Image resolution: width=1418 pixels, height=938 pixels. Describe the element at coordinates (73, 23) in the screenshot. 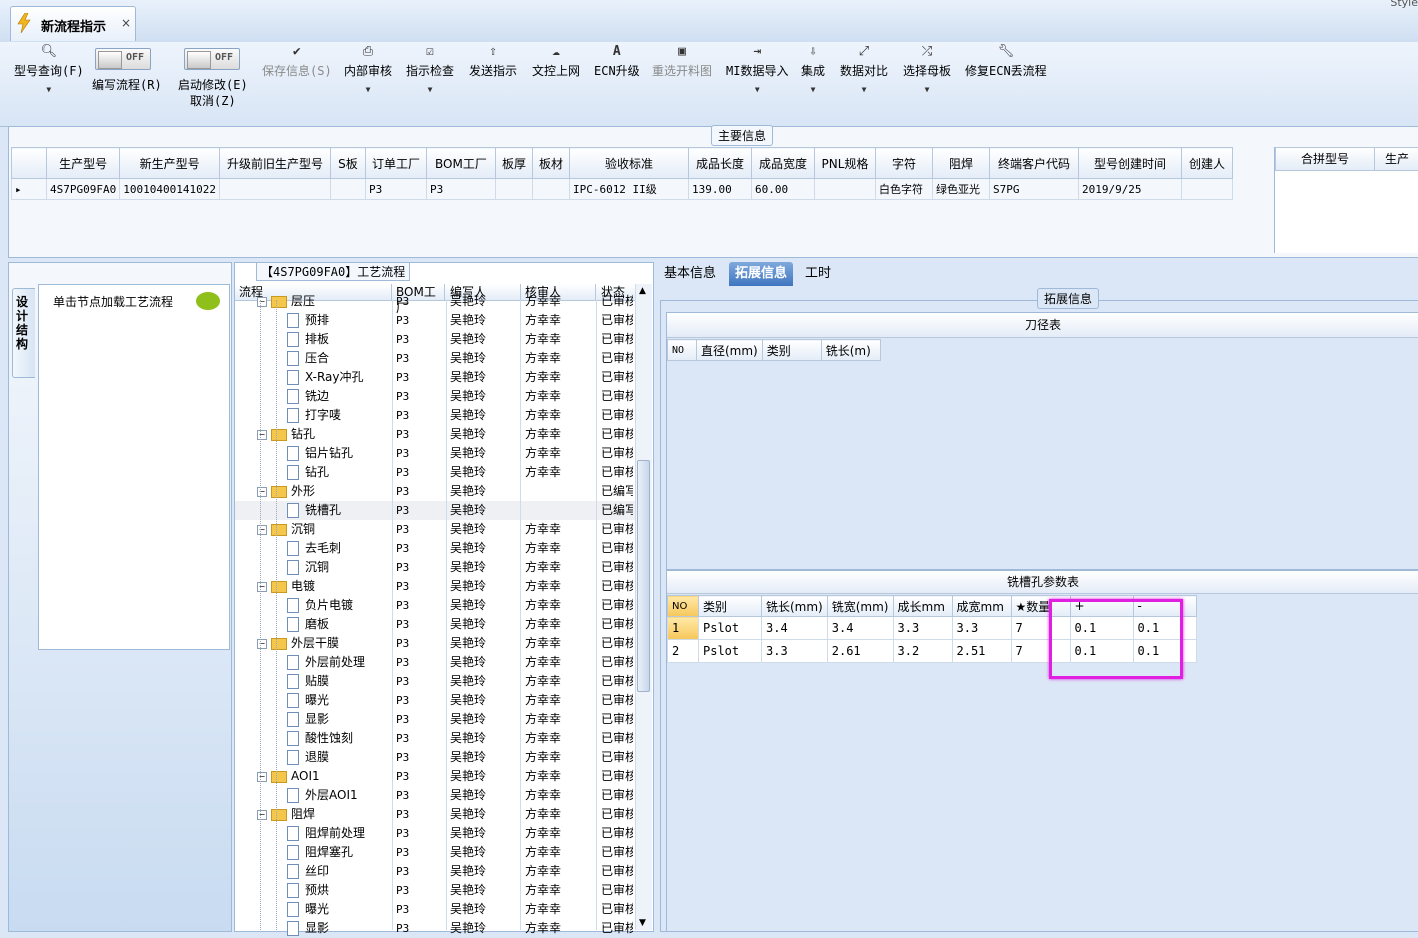

I see `tab-new-process: 新流程指示 ×` at that location.